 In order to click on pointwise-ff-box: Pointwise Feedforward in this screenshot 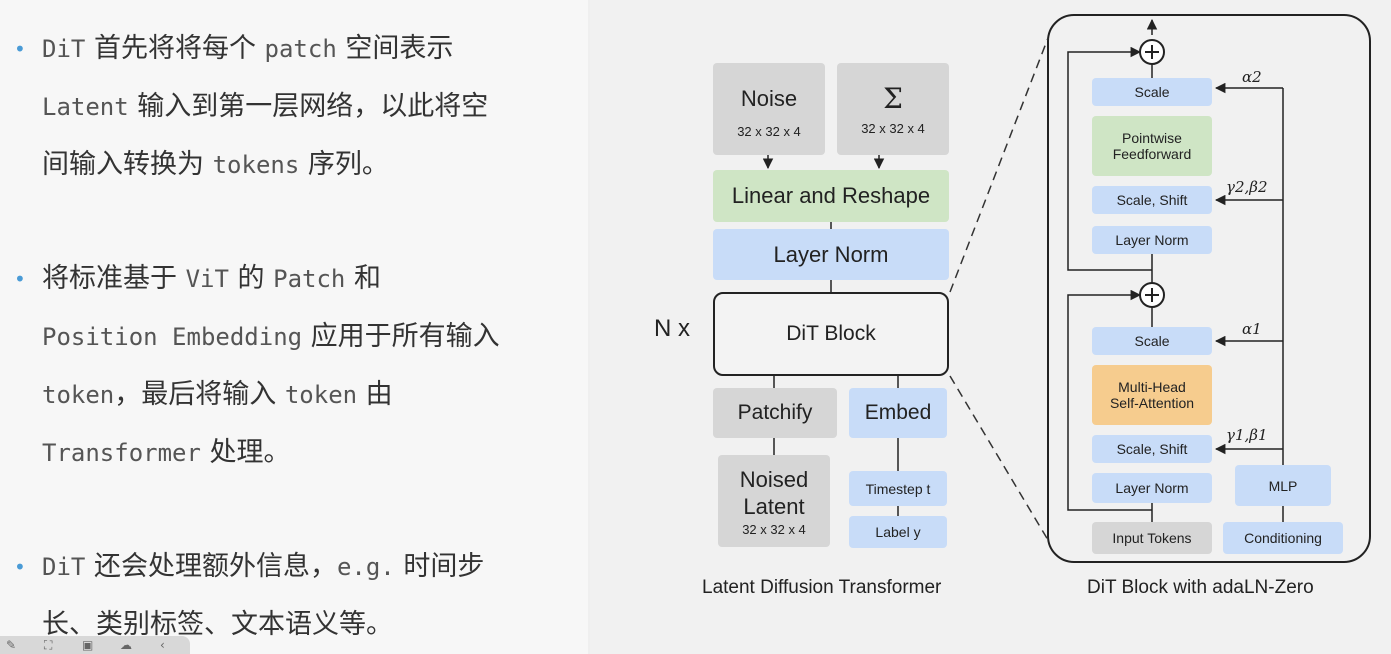, I will do `click(1152, 146)`.